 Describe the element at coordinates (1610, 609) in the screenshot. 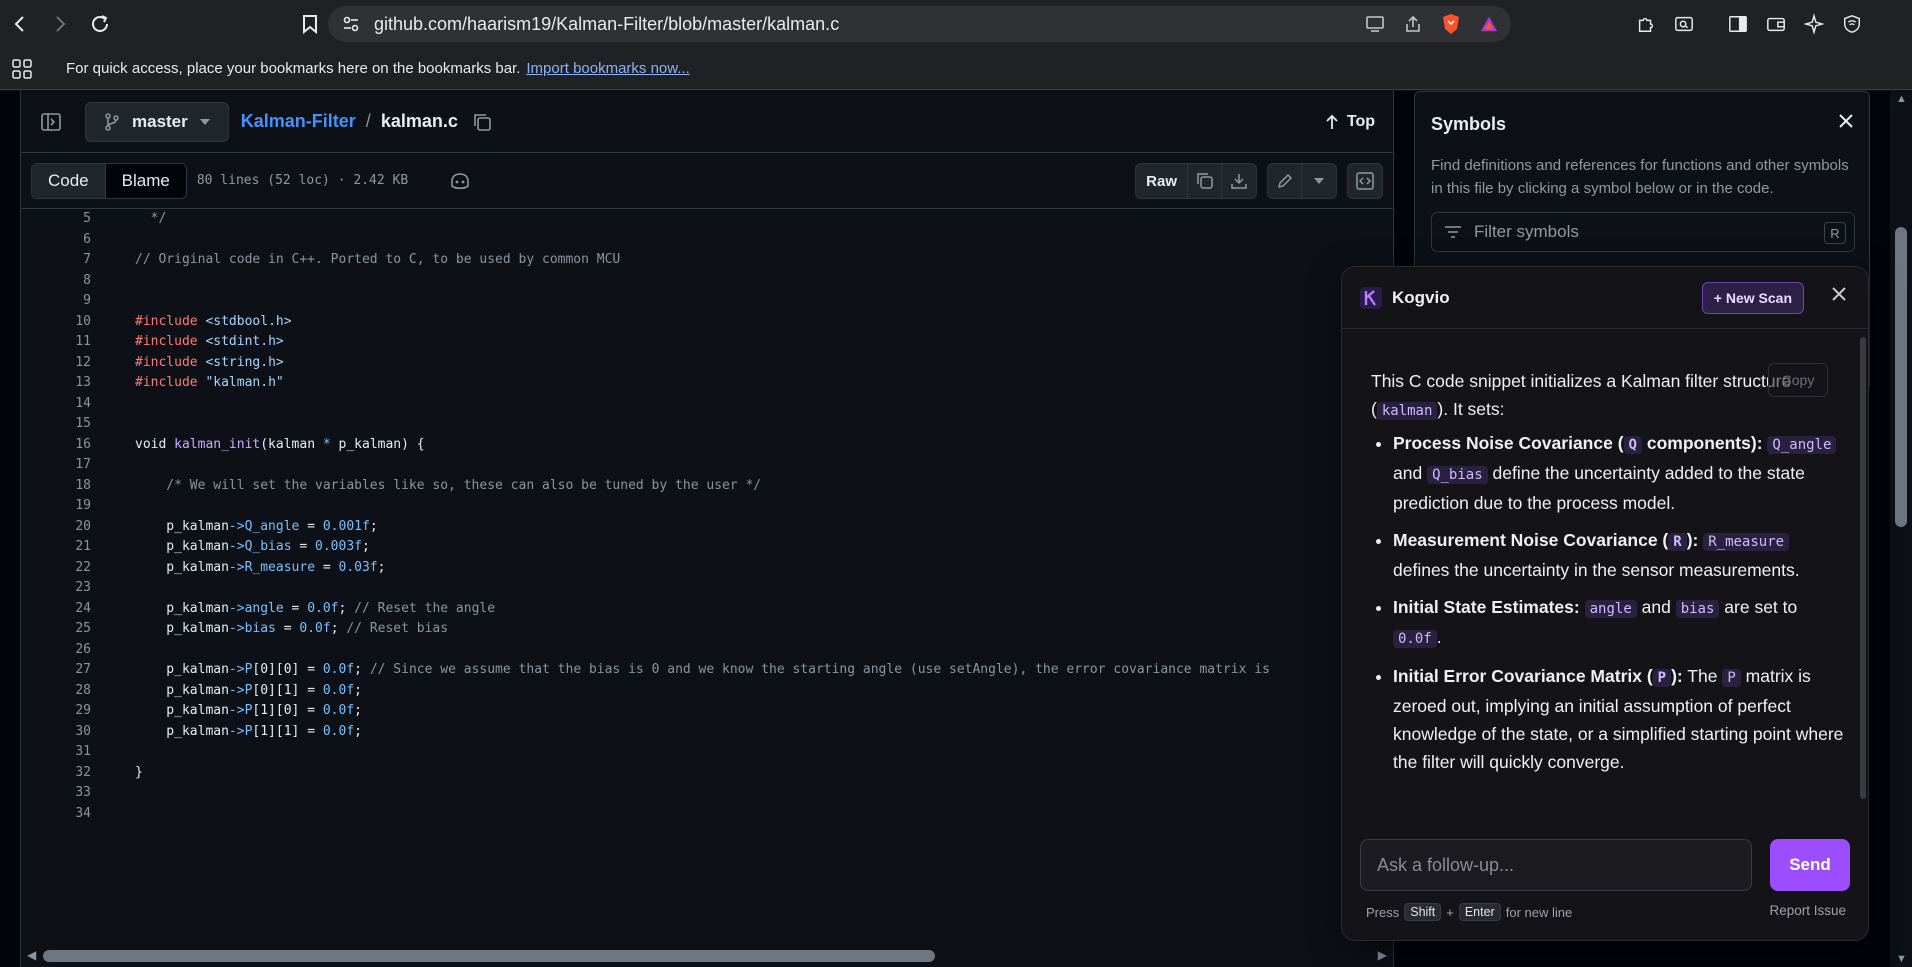

I see `inline-code: angle` at that location.